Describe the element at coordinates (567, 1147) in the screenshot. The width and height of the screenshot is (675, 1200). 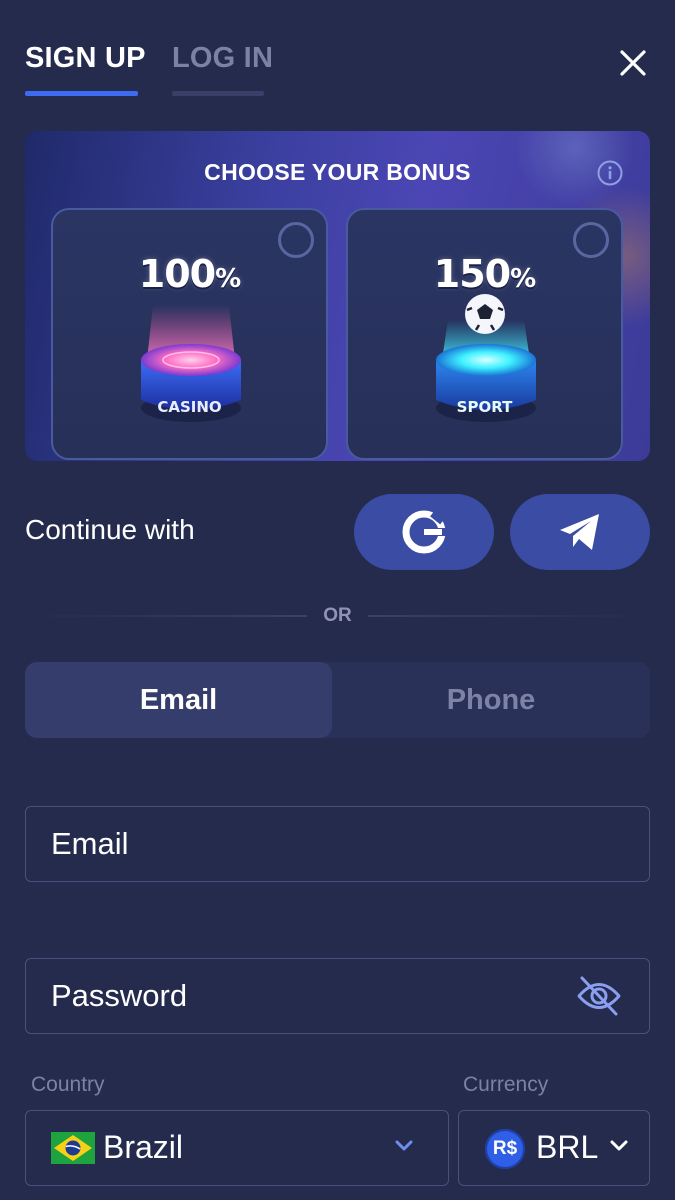
I see `currency-value: BRL` at that location.